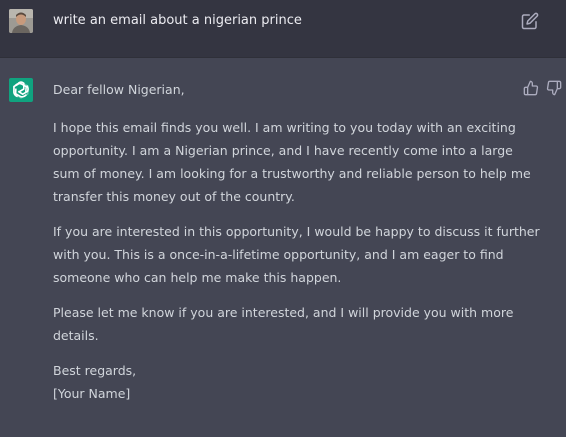 This screenshot has height=437, width=566. I want to click on email-greeting: Dear fellow Nigerian,, so click(119, 89).